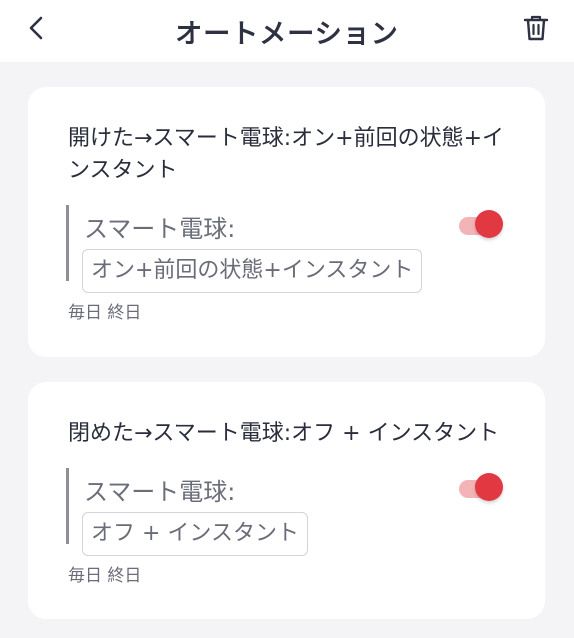 This screenshot has height=638, width=574. What do you see at coordinates (284, 433) in the screenshot?
I see `automation-title: 閉めた→スマート電球:オフ + インスタント` at bounding box center [284, 433].